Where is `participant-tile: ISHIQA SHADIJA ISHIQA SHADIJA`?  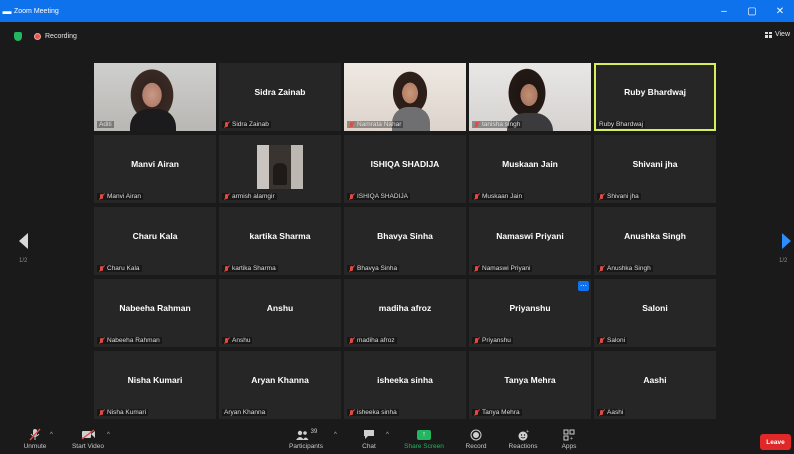
participant-tile: ISHIQA SHADIJA ISHIQA SHADIJA is located at coordinates (405, 169).